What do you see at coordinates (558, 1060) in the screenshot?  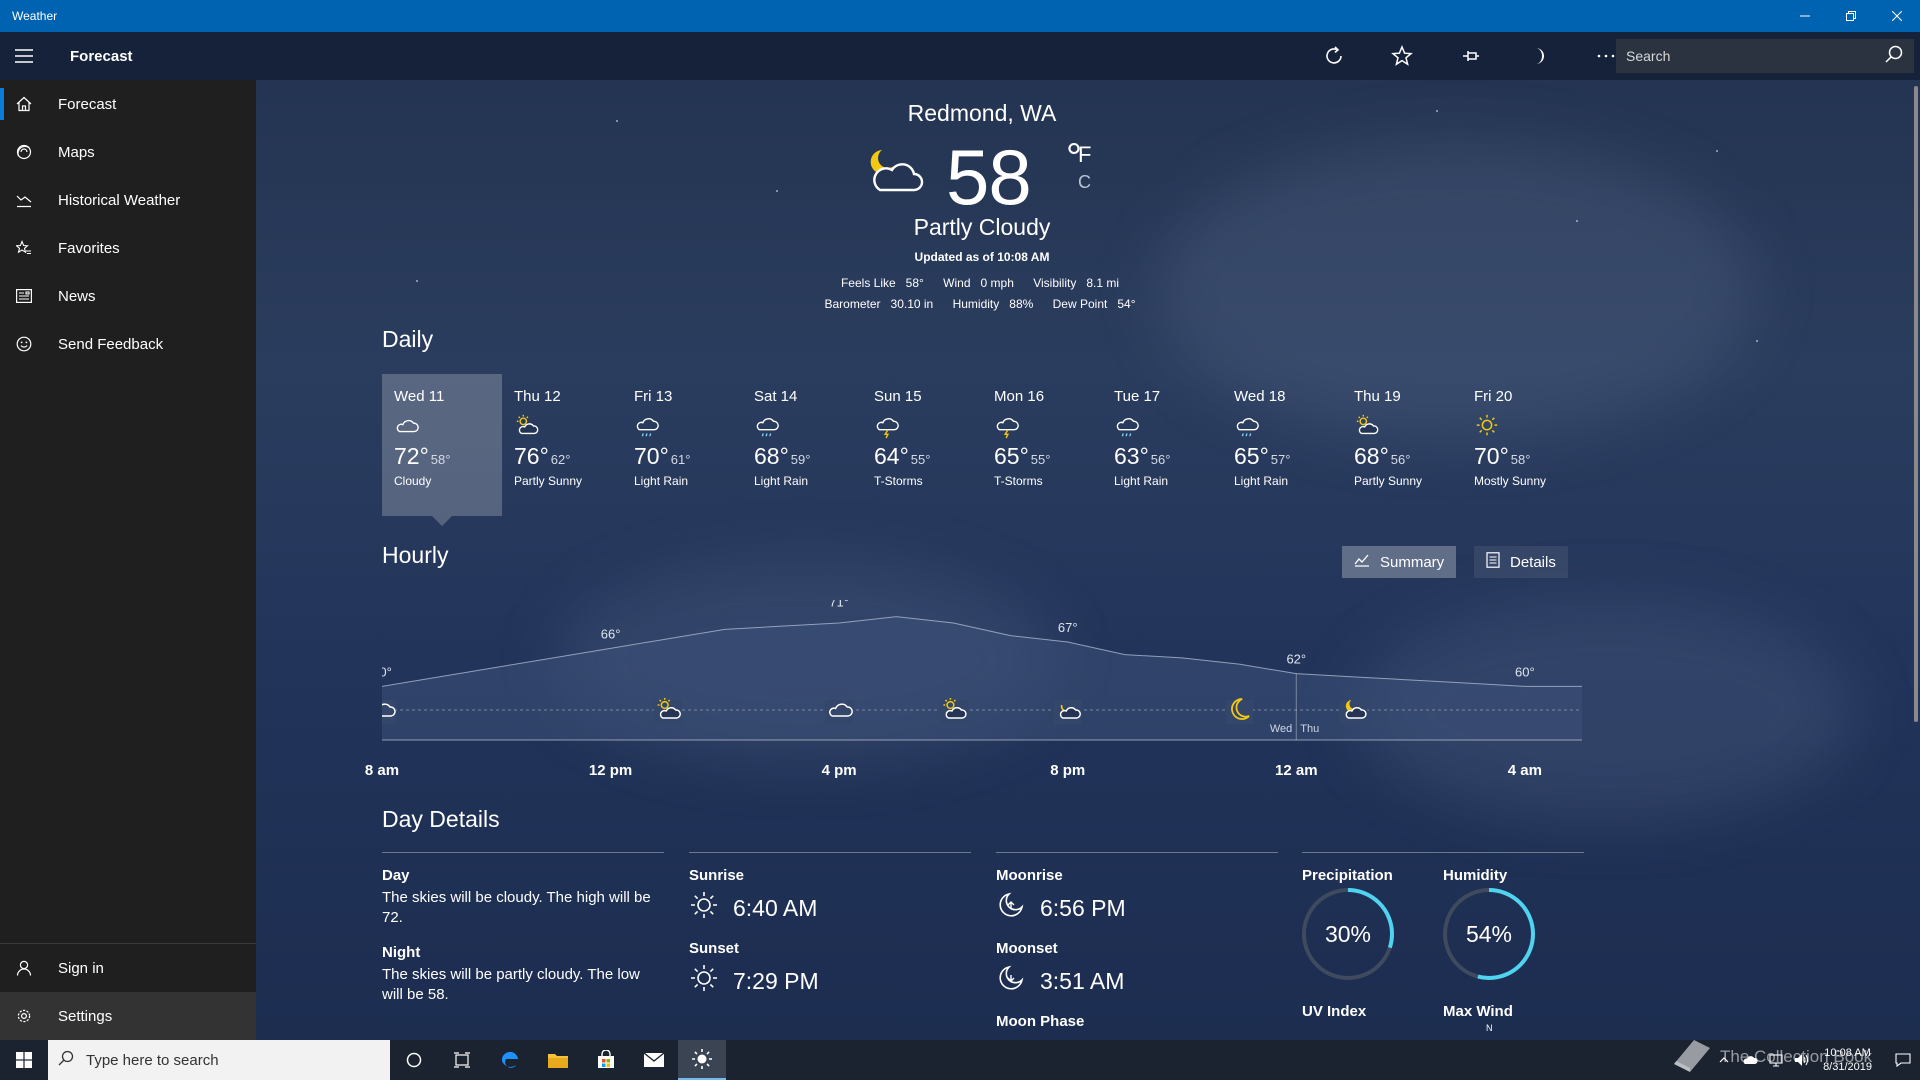 I see `file-explorer-icon` at bounding box center [558, 1060].